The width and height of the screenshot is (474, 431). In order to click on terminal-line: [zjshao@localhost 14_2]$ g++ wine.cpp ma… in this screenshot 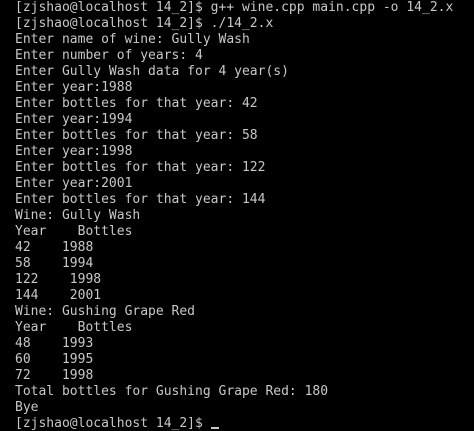, I will do `click(234, 7)`.